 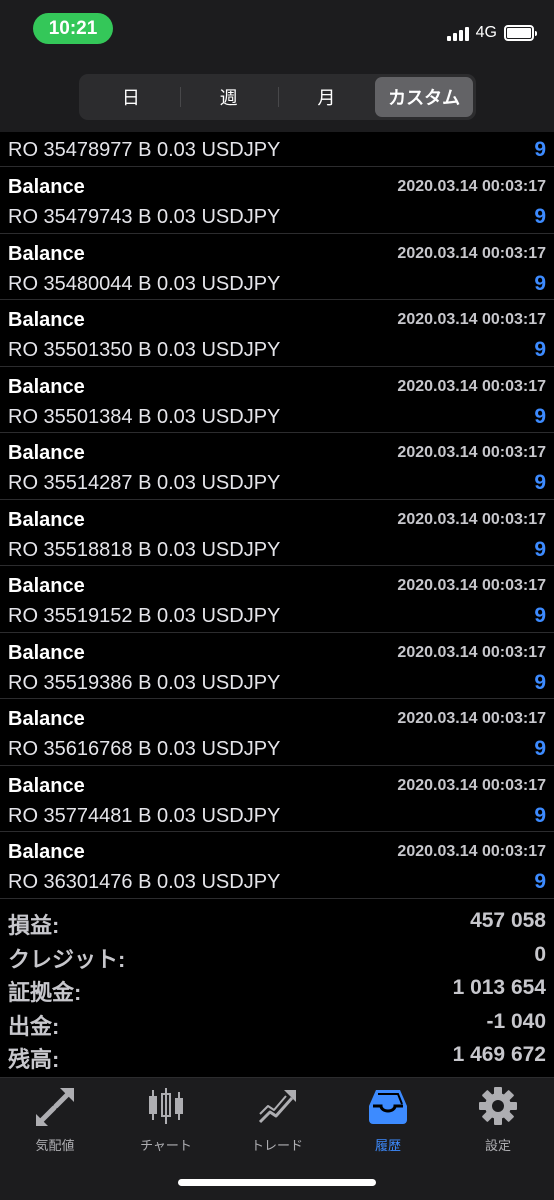 What do you see at coordinates (144, 350) in the screenshot?
I see `row-description: RO 35501350 B 0.03 USDJPY` at bounding box center [144, 350].